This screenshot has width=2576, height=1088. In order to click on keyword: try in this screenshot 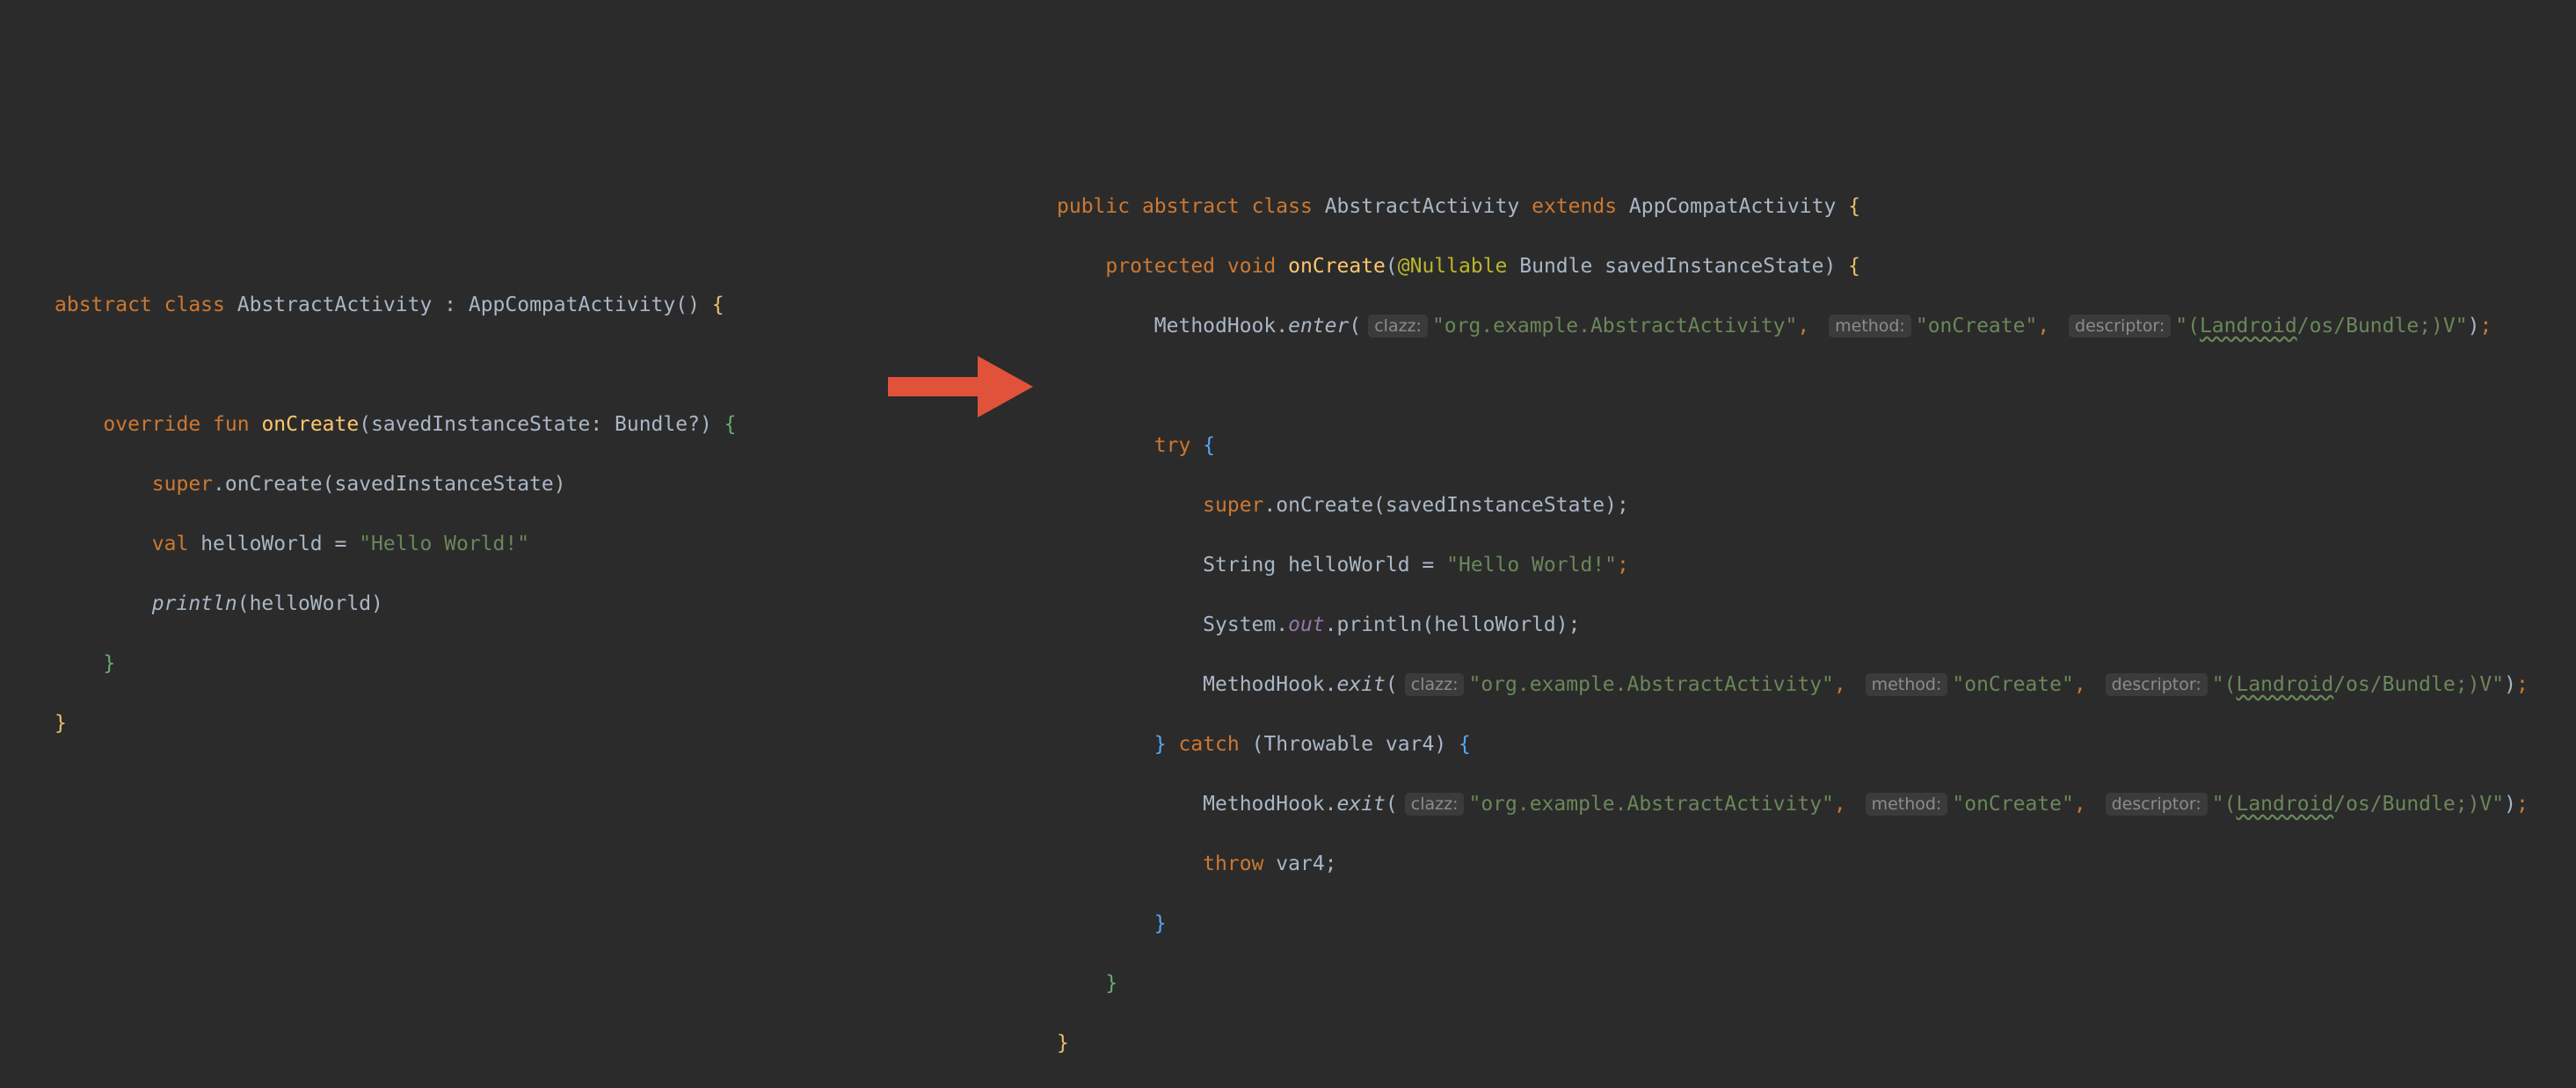, I will do `click(1172, 445)`.